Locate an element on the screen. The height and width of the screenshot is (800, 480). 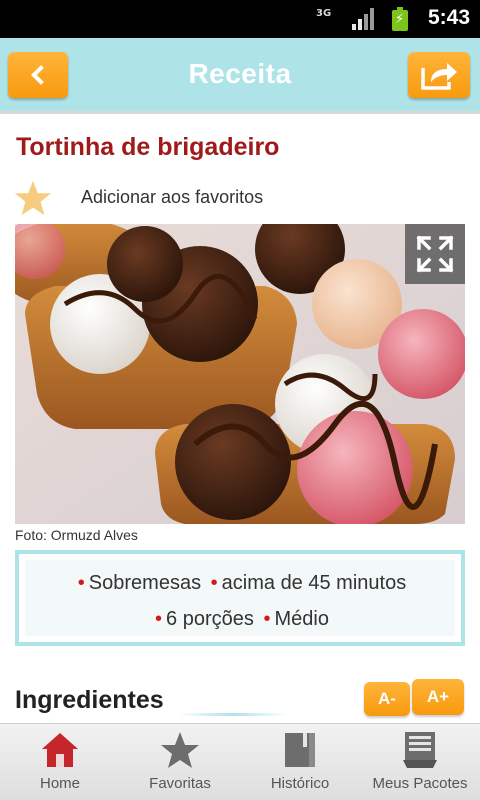
share-icon is located at coordinates (439, 76).